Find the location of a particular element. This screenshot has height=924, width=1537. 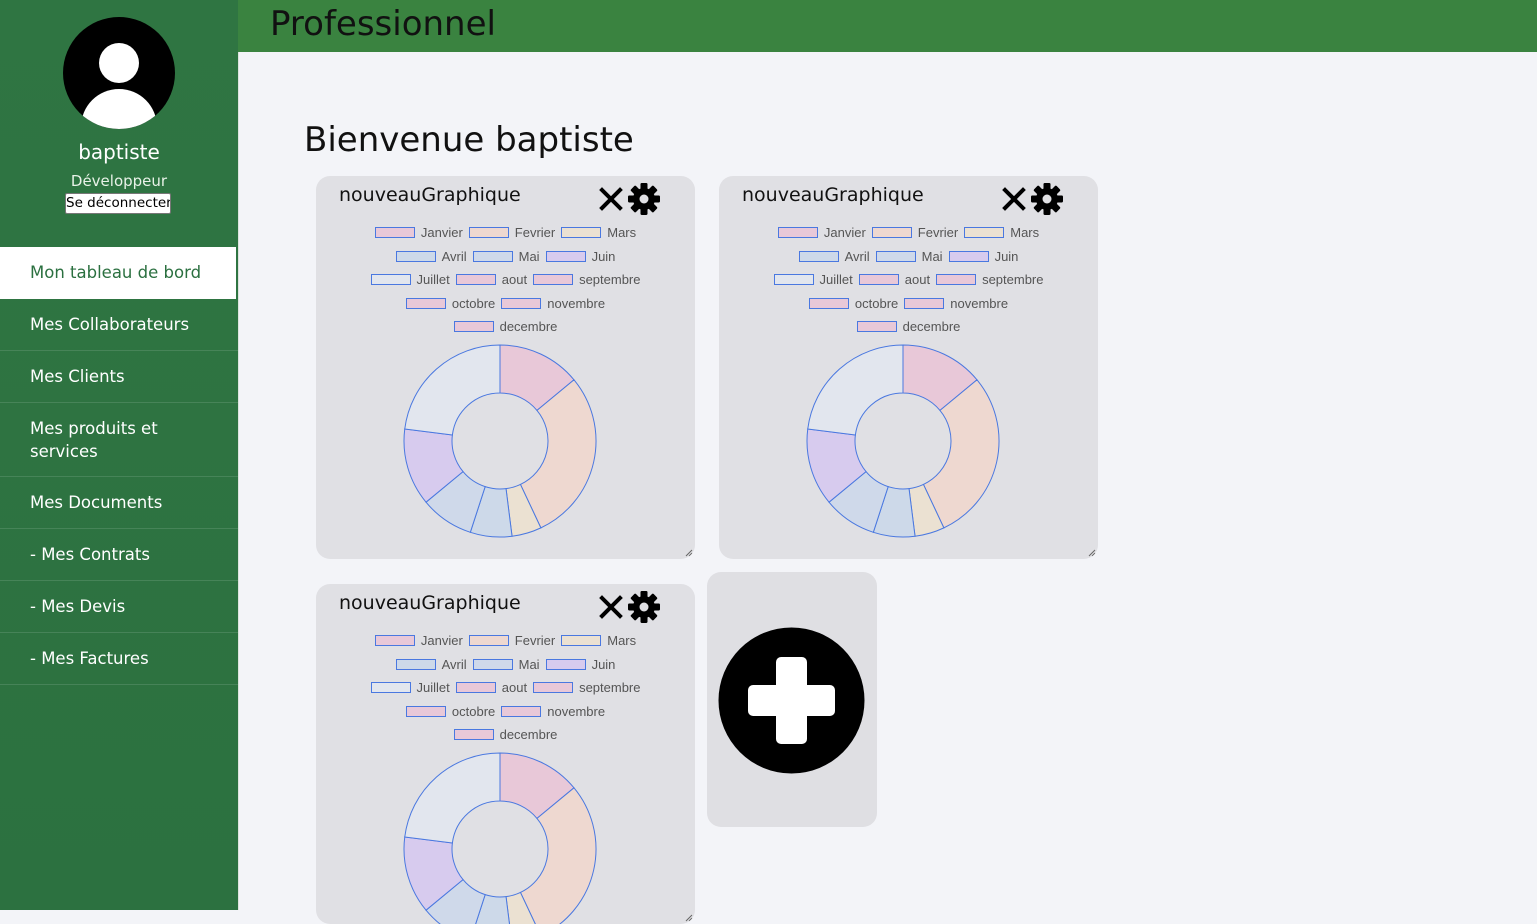

legend-row: Janvier Fevrier Mars is located at coordinates (908, 233).